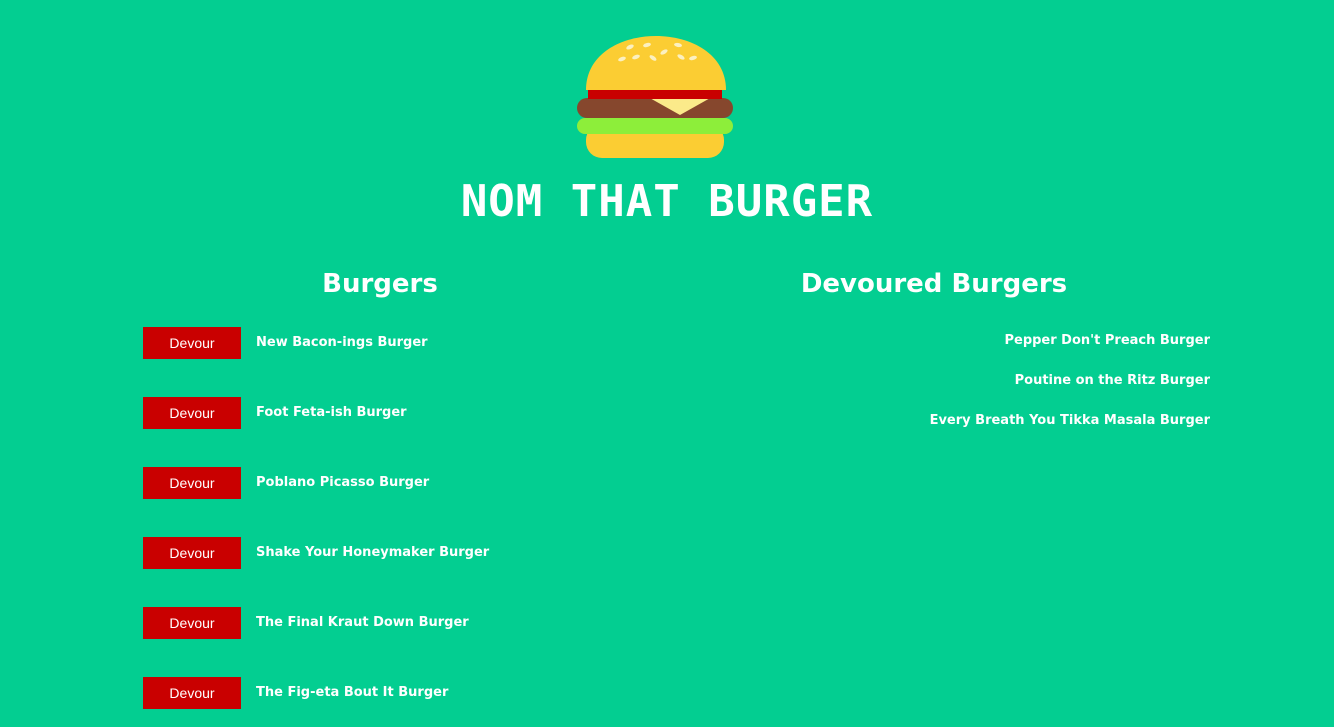 The image size is (1334, 727). I want to click on site-title: Nom That Burger, so click(667, 201).